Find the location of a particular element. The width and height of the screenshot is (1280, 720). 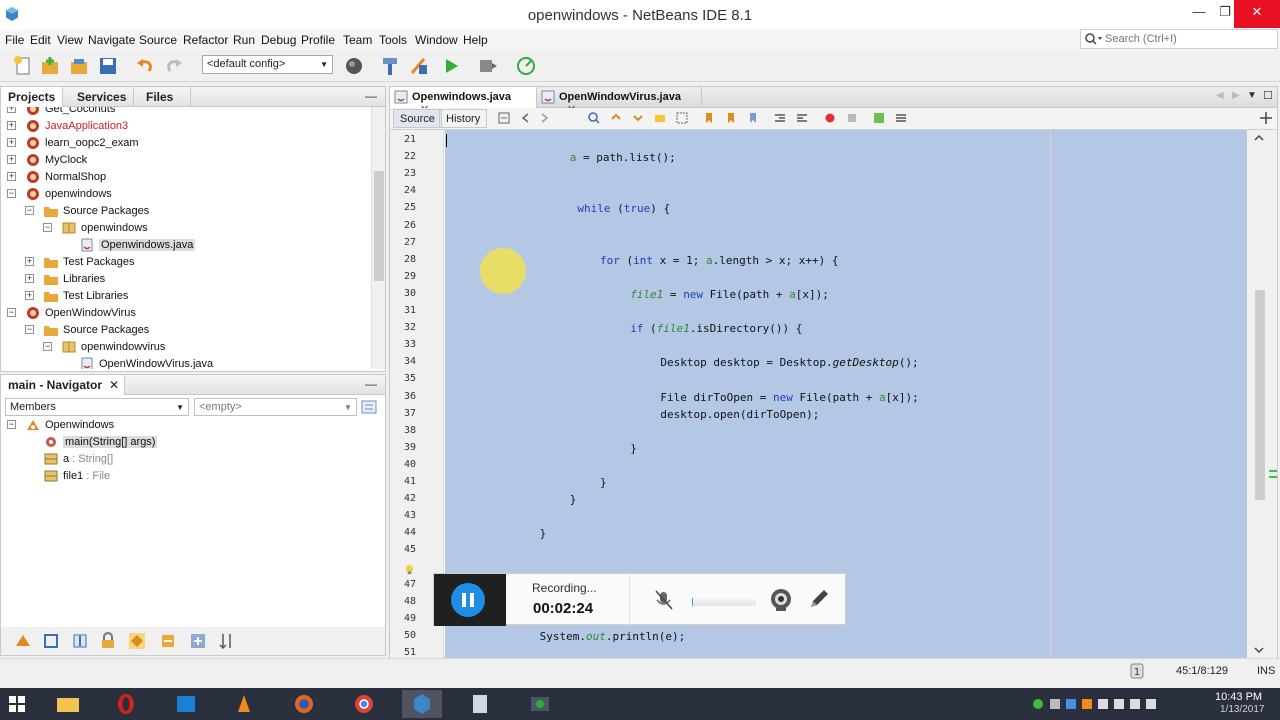

windows-start-icon is located at coordinates (17, 704).